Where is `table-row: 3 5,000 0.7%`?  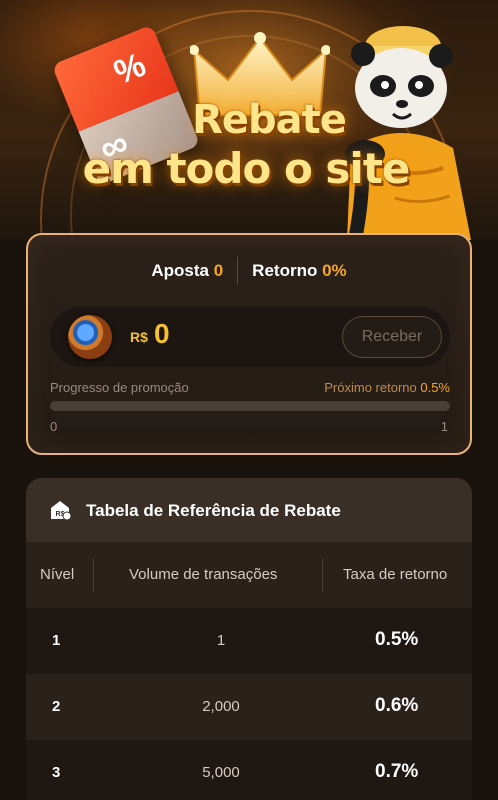 table-row: 3 5,000 0.7% is located at coordinates (249, 770).